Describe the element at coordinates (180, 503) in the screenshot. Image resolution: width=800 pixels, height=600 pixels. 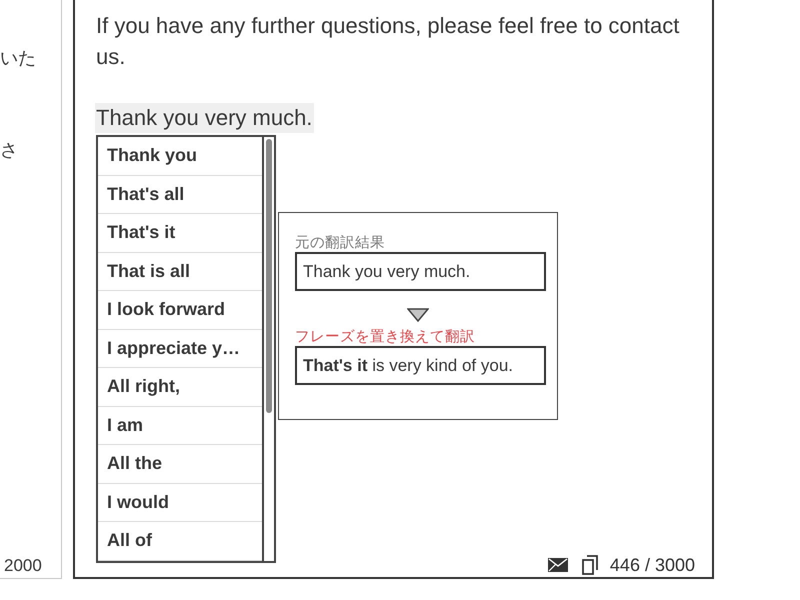
I see `suggestion-item: I would` at that location.